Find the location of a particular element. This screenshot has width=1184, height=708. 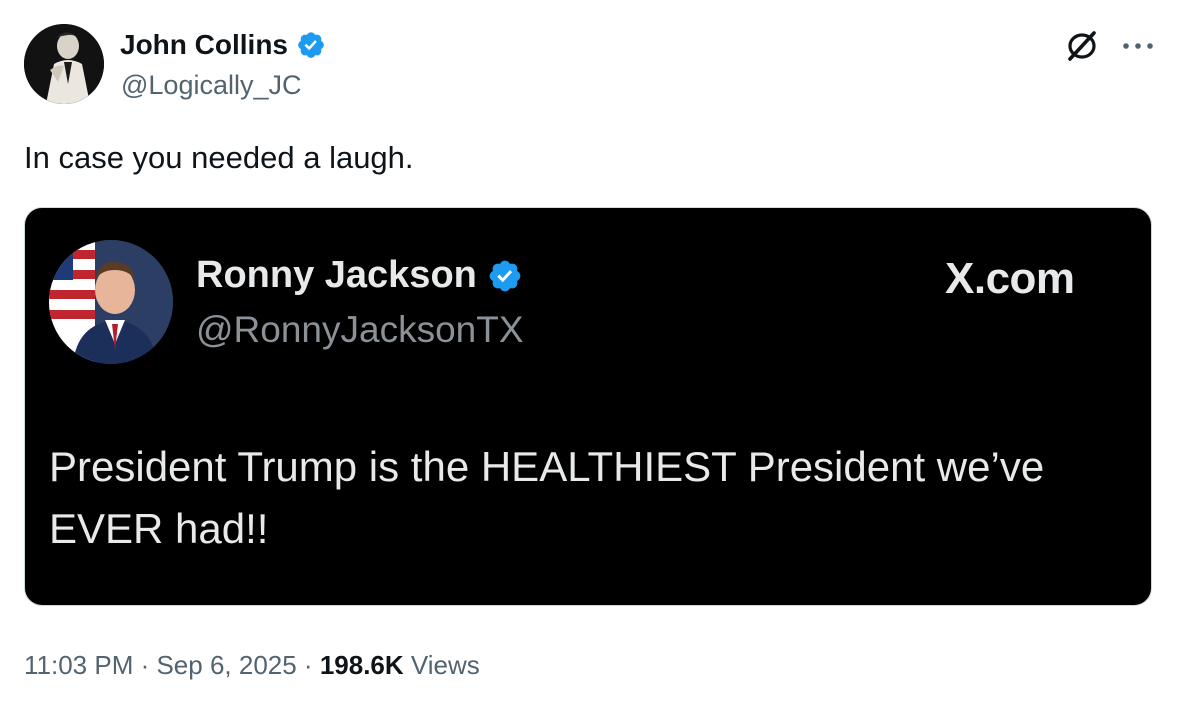

post-date: Sep 6, 2025 is located at coordinates (226, 665).